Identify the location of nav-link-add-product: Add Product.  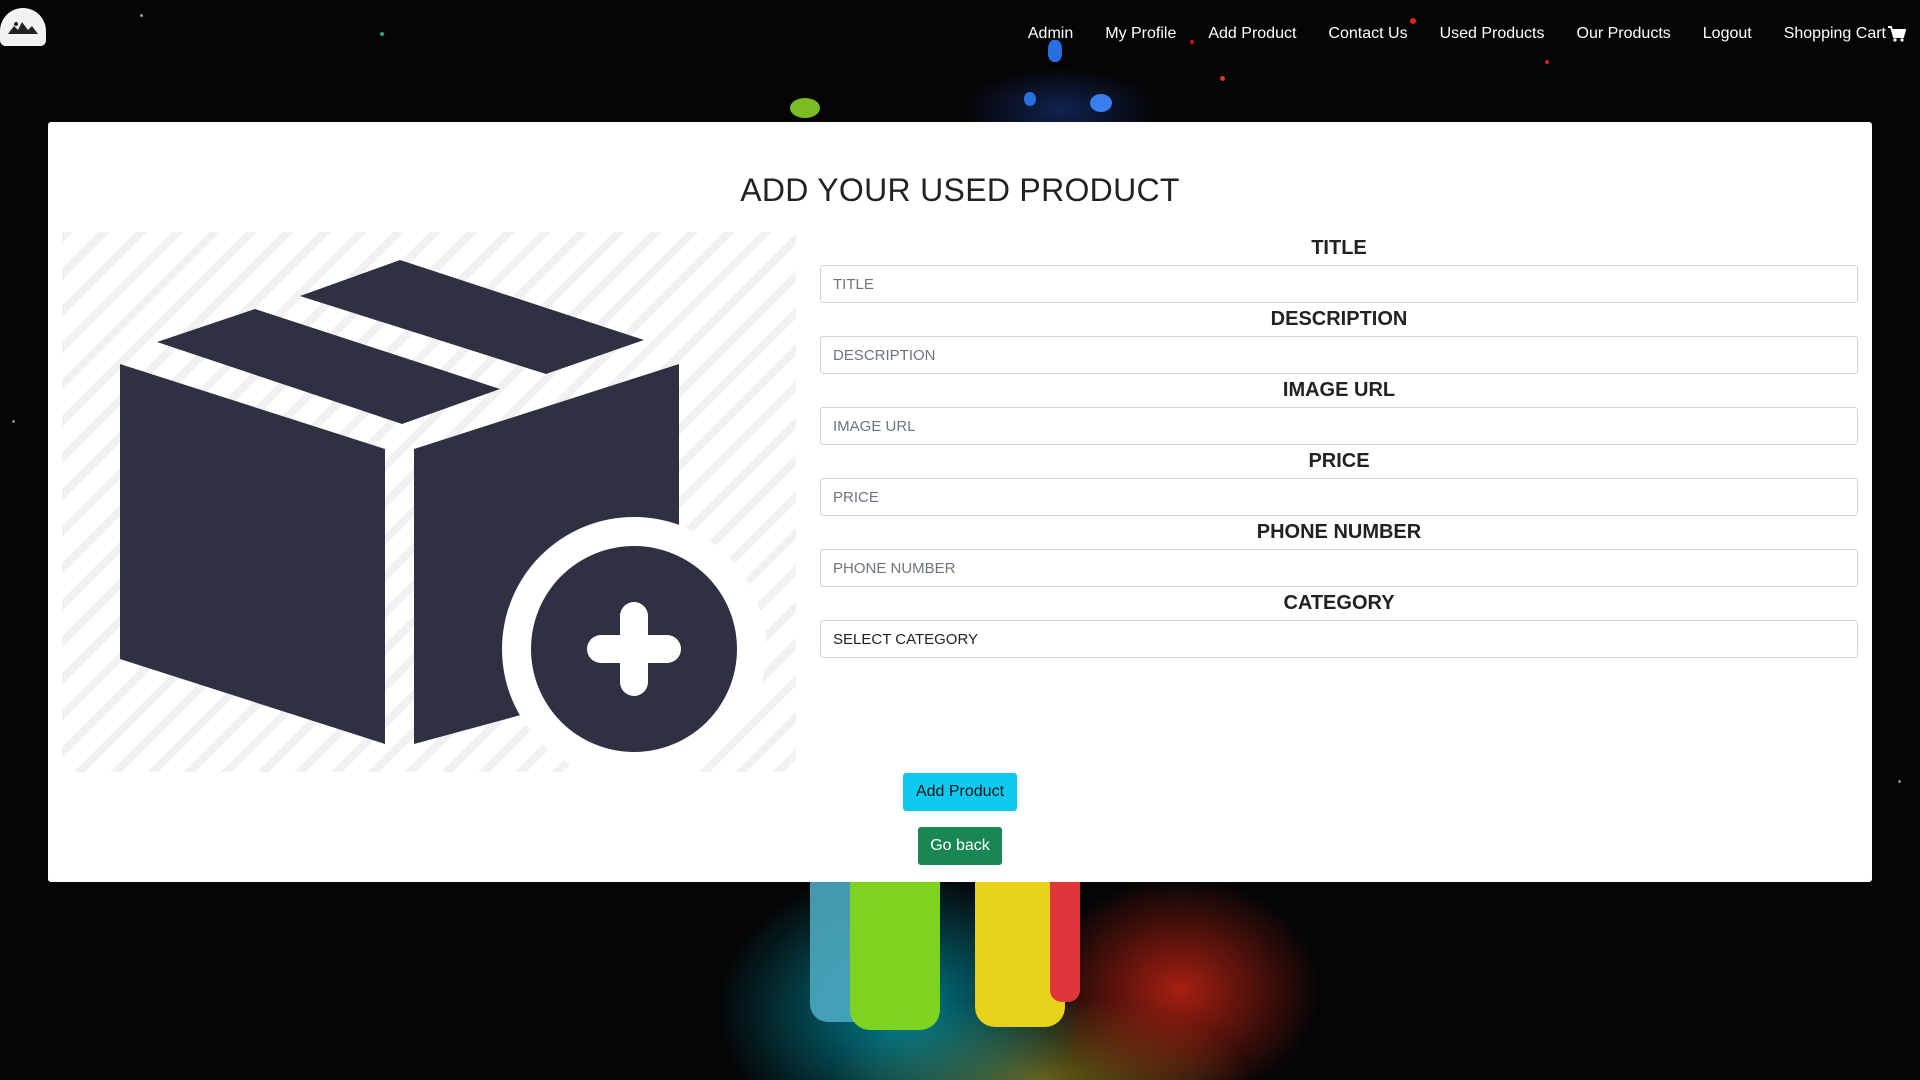
(1252, 34).